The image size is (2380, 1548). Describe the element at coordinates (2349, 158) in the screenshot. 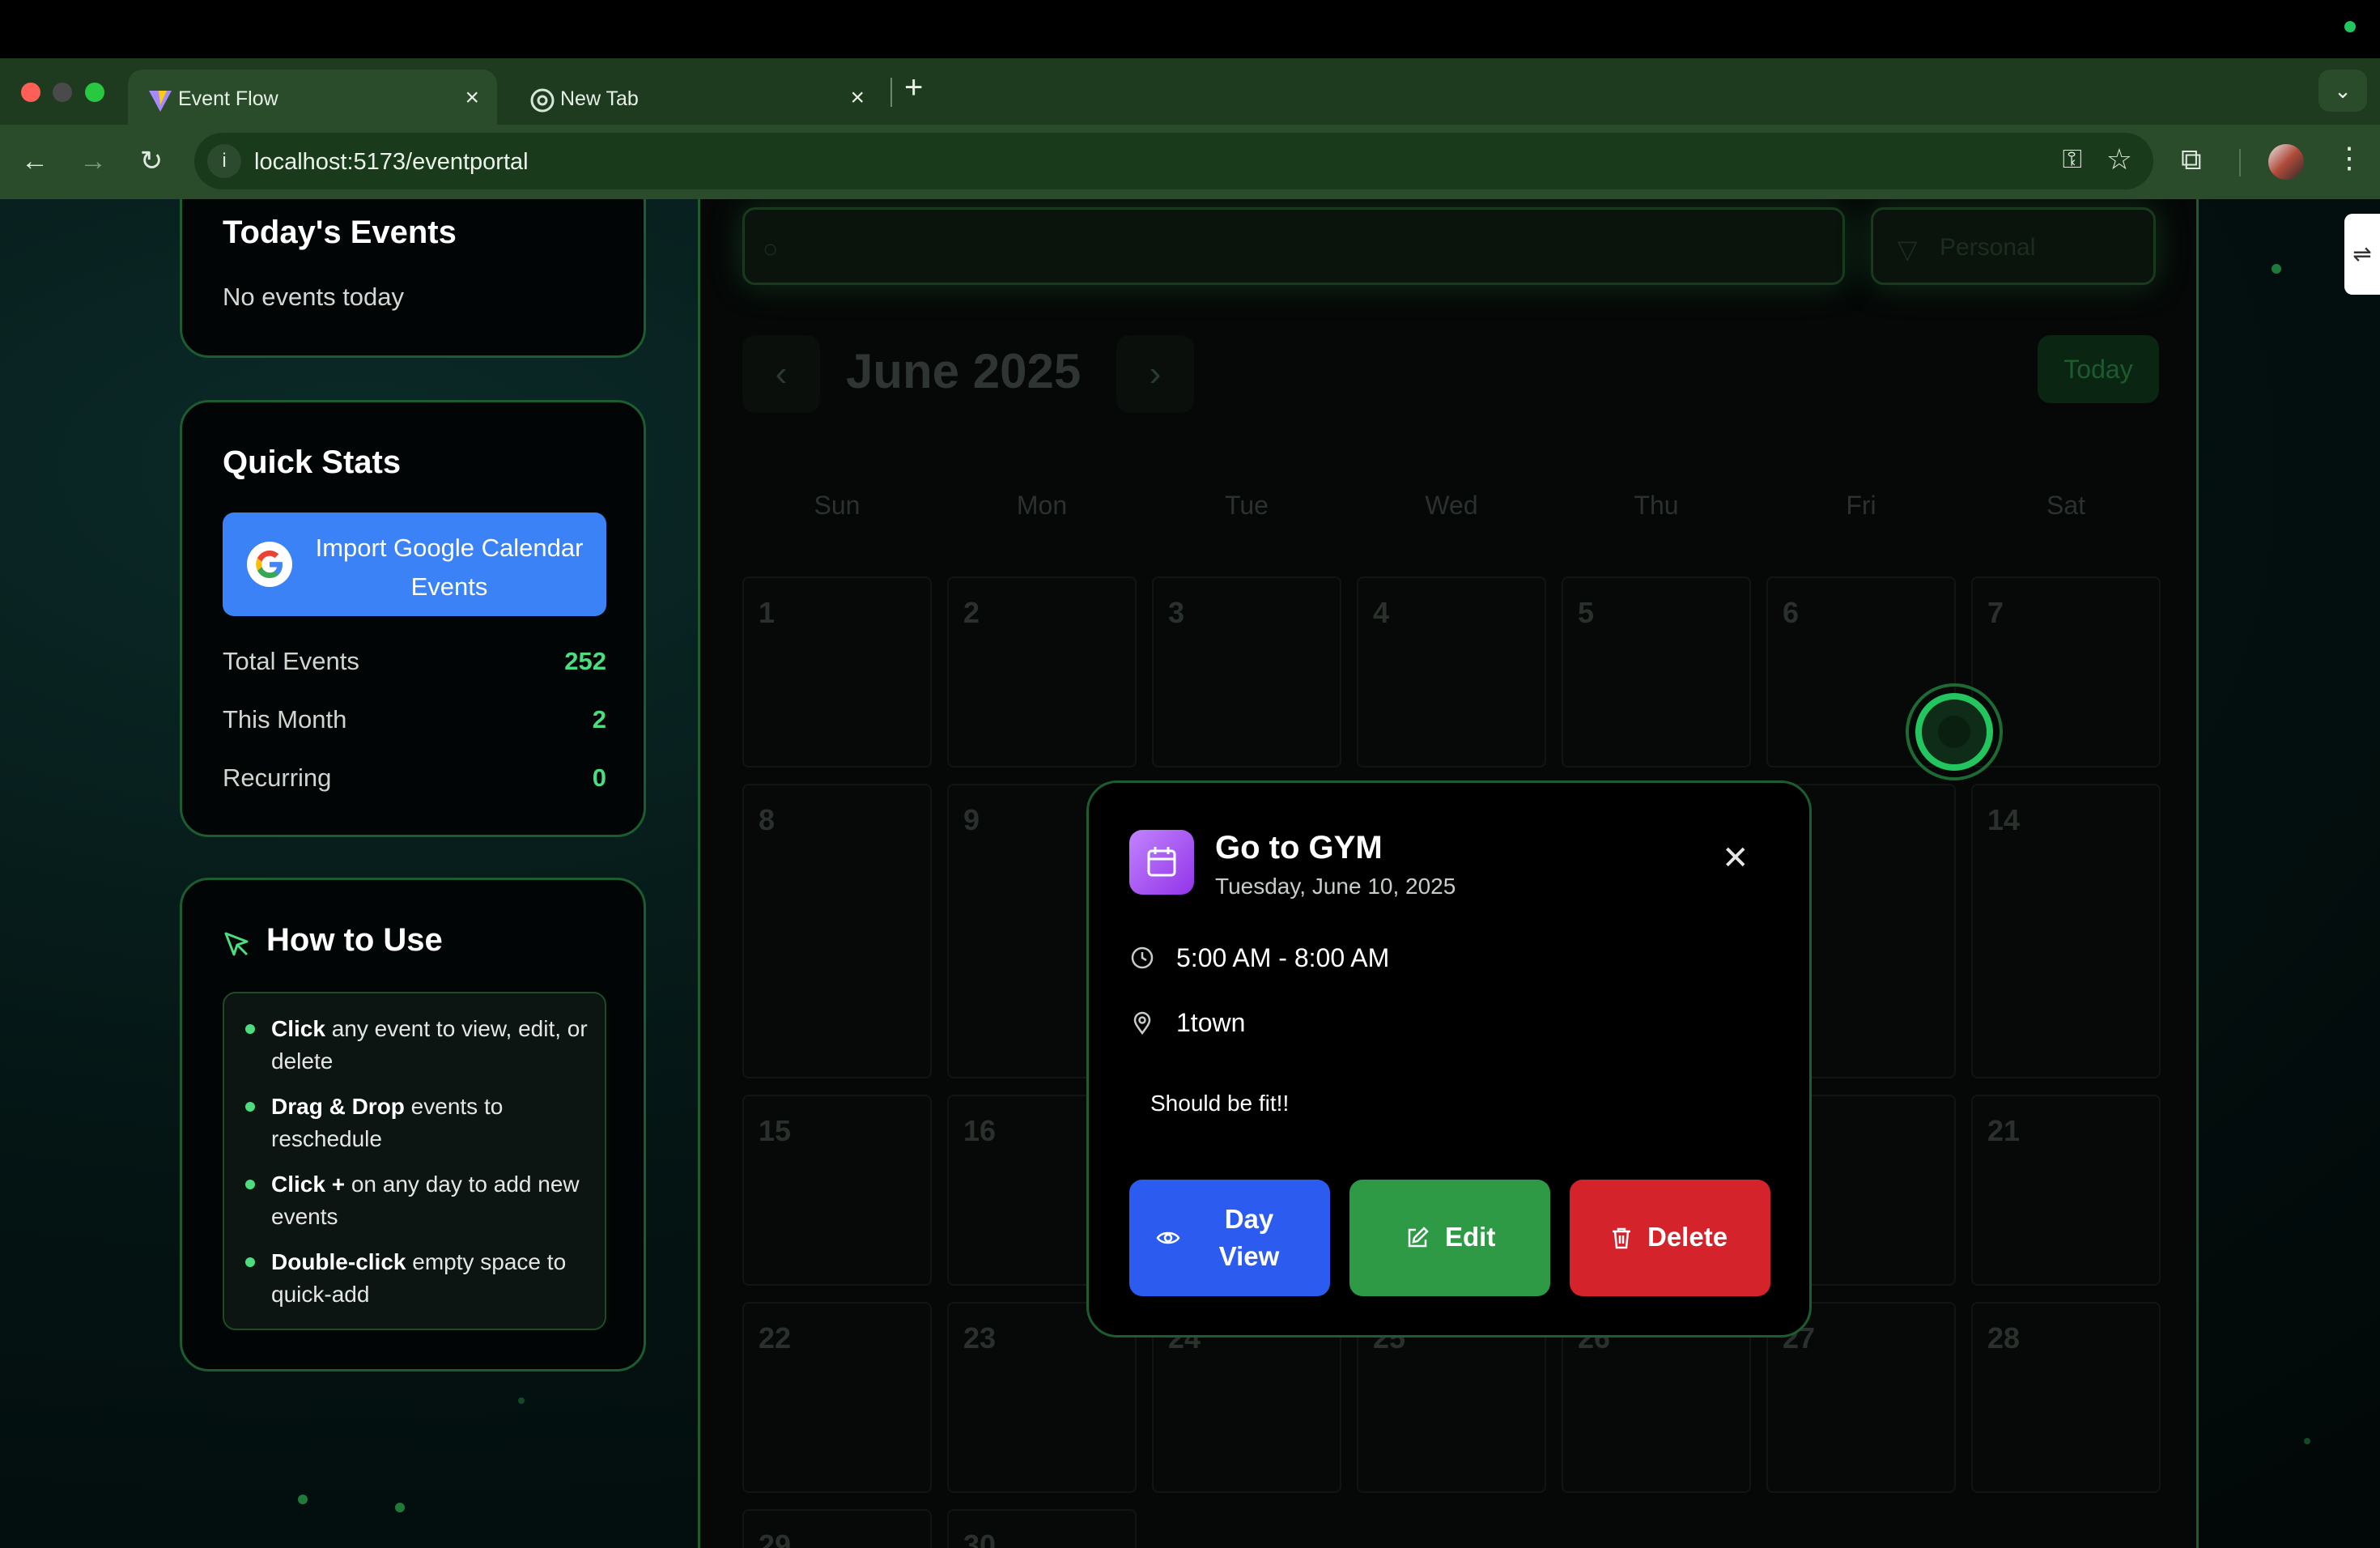

I see `browser-menu-icon: ⋮` at that location.